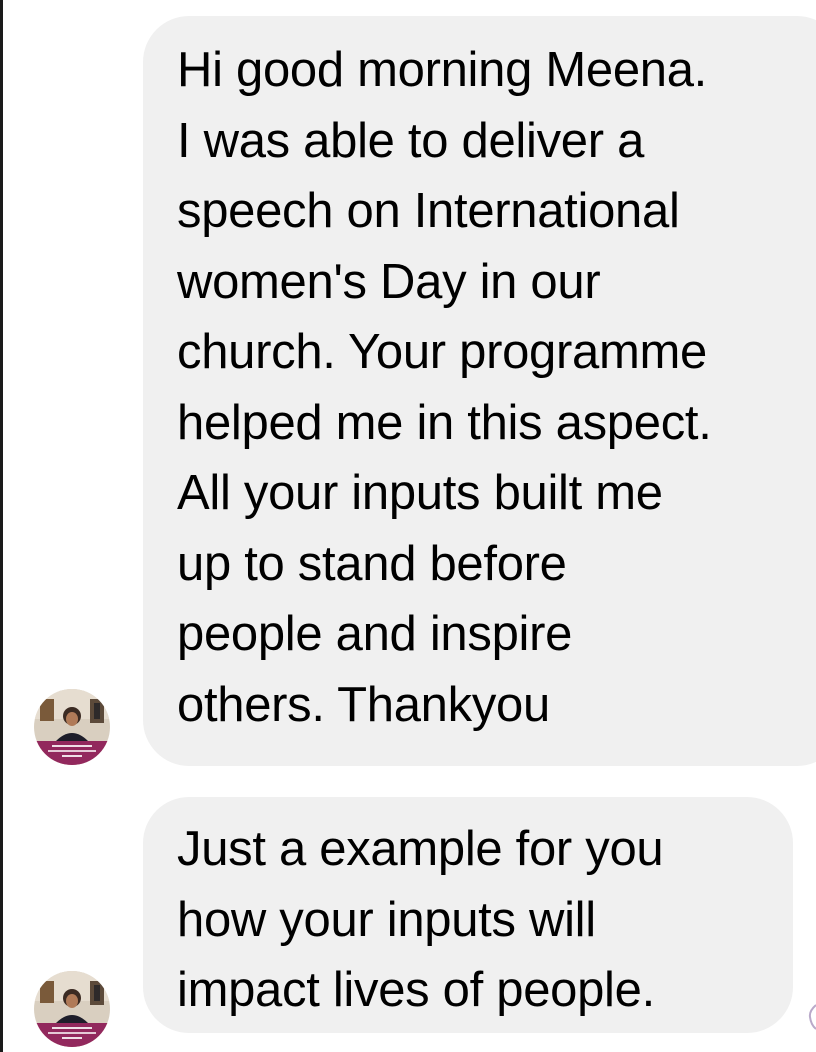 This screenshot has height=1052, width=816. I want to click on window-left-border, so click(1, 526).